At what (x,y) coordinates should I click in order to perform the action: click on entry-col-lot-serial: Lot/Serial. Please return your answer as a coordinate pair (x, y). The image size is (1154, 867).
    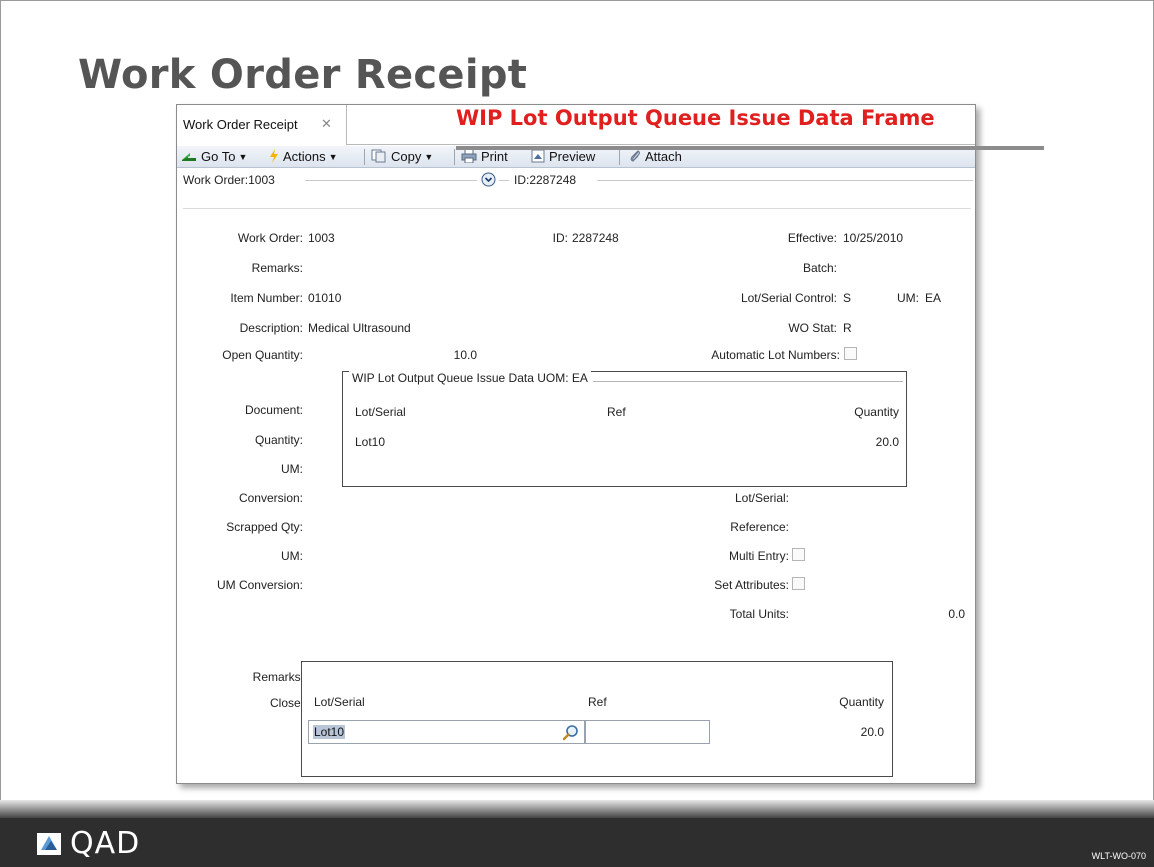
    Looking at the image, I should click on (339, 702).